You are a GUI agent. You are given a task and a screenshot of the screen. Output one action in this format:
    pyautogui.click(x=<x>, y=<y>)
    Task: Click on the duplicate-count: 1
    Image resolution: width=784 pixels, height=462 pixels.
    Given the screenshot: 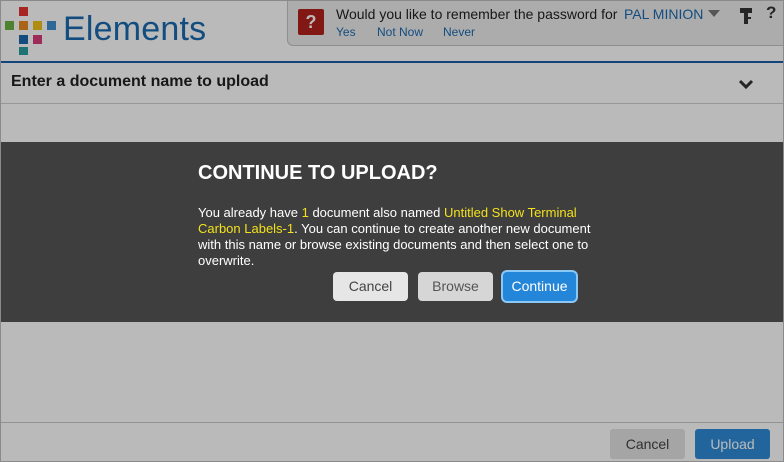 What is the action you would take?
    pyautogui.click(x=305, y=212)
    